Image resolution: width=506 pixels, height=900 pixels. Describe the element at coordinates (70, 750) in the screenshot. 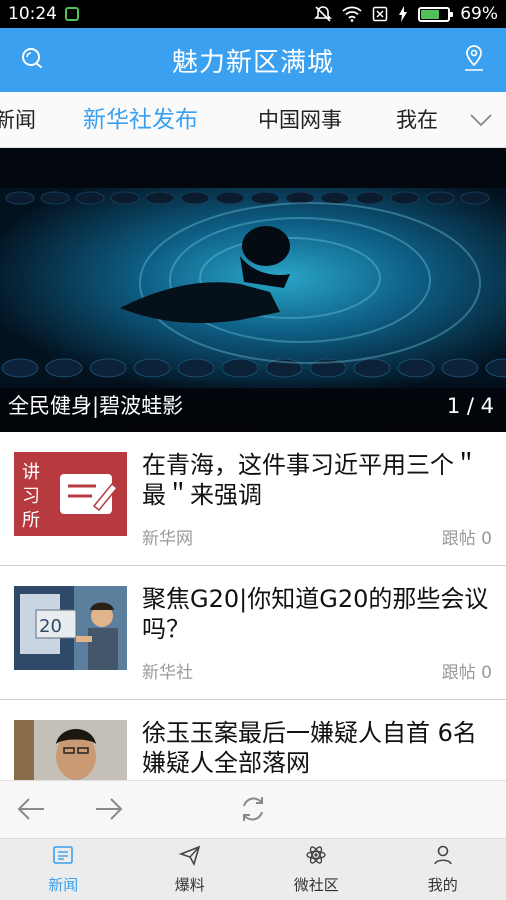

I see `news-thumbnail-portrait` at that location.